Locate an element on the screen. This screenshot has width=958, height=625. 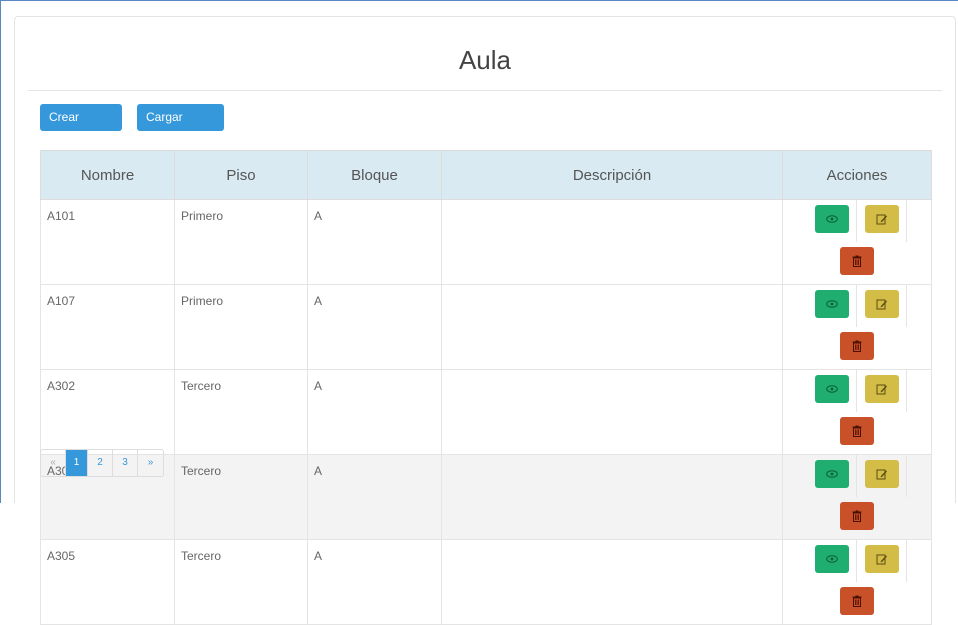
table-row: A101 Primero A is located at coordinates (486, 242).